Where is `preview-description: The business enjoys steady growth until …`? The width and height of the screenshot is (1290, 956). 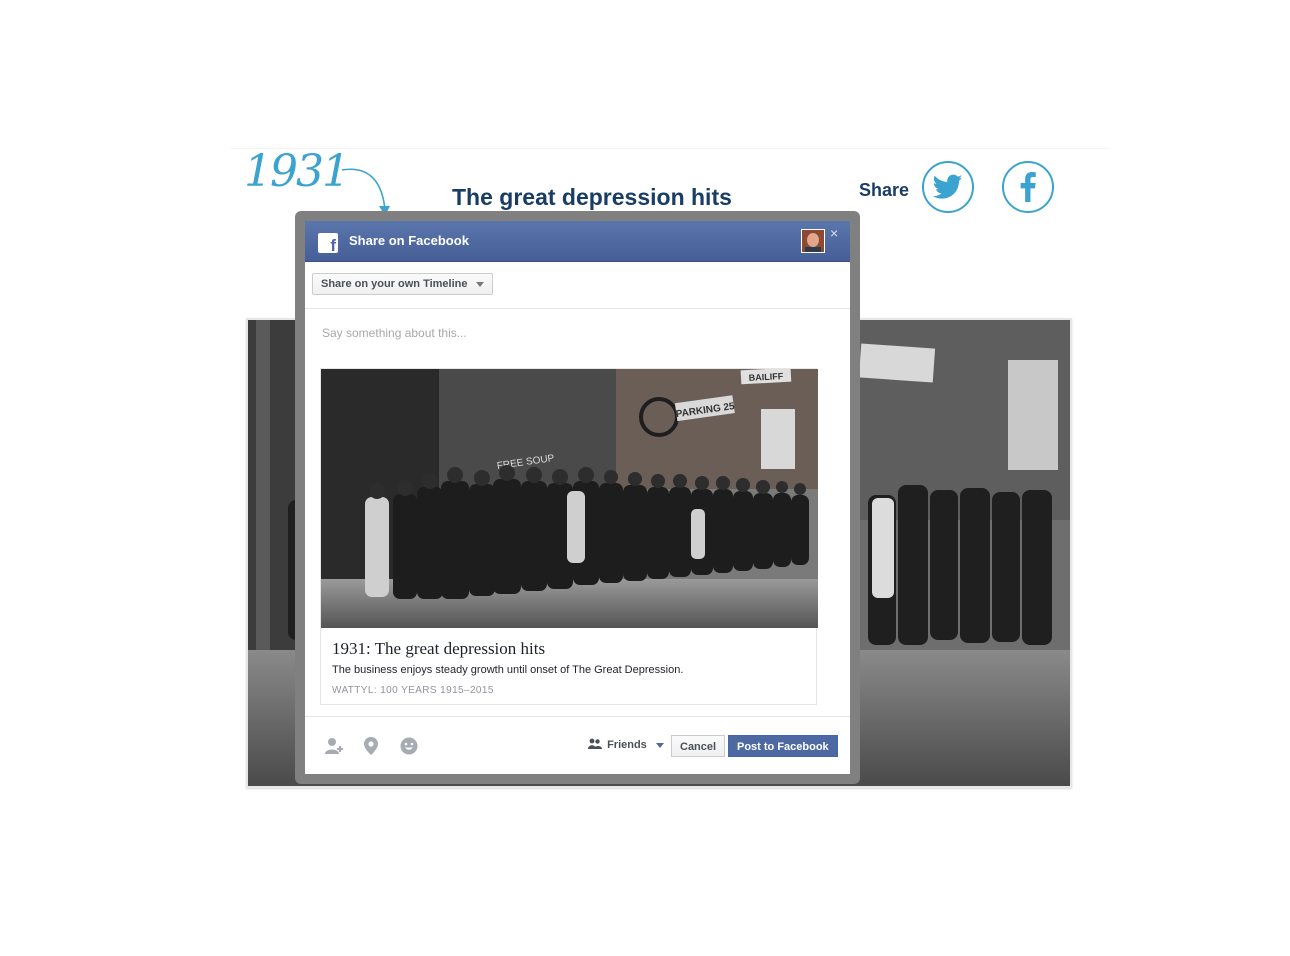
preview-description: The business enjoys steady growth until … is located at coordinates (508, 670).